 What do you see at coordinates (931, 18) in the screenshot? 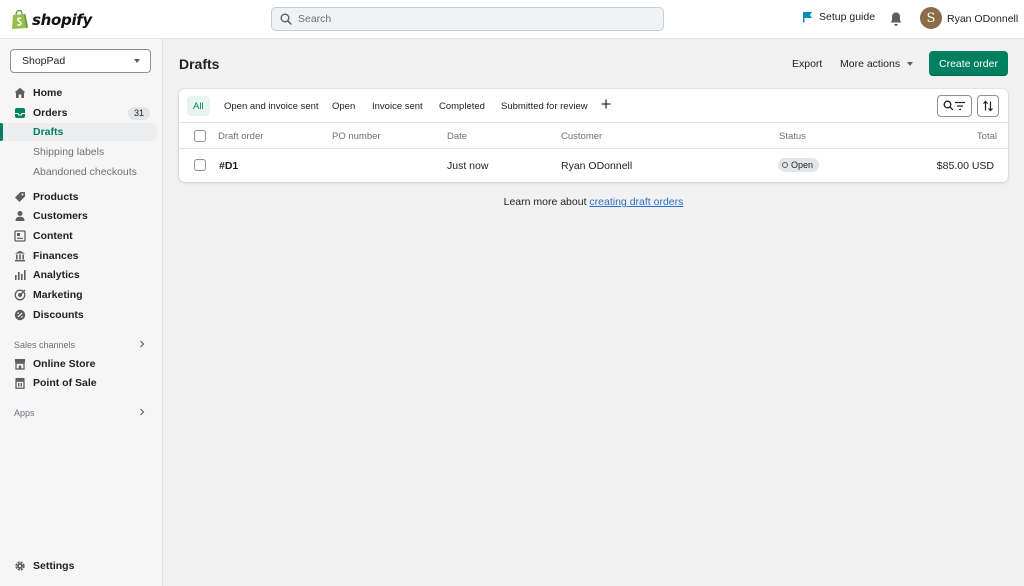
I see `avatar: S` at bounding box center [931, 18].